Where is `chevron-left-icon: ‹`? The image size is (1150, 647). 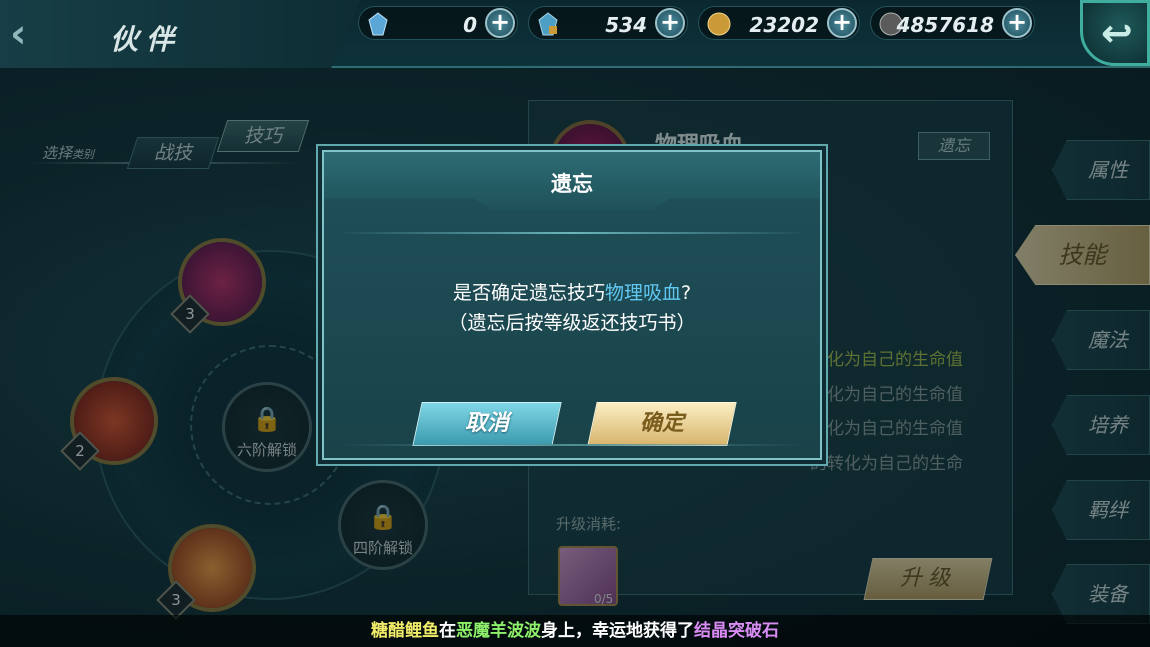
chevron-left-icon: ‹ is located at coordinates (18, 34).